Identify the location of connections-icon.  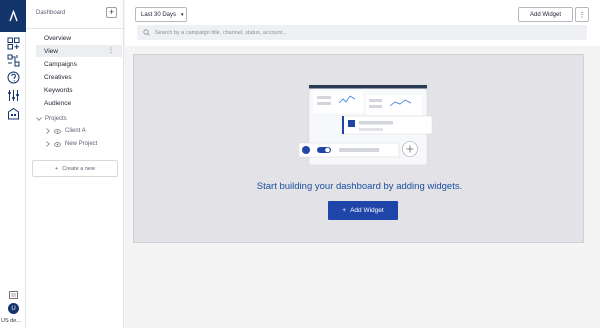
(13, 60).